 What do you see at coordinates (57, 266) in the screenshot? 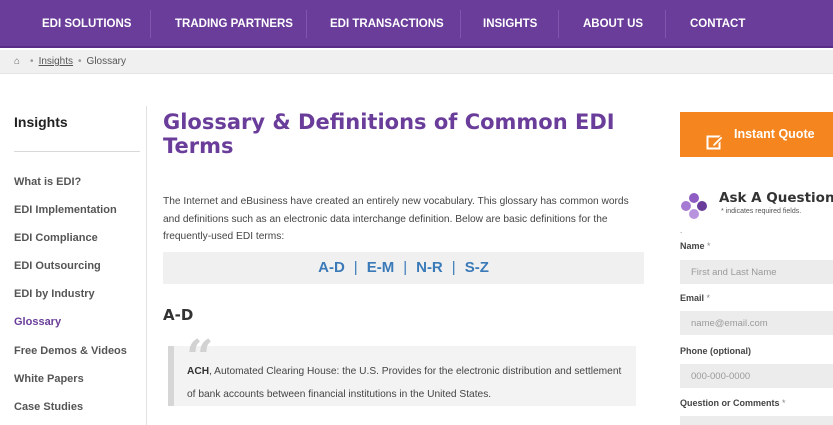
I see `sidebar-item-edi-outsourcing: EDI Outsourcing` at bounding box center [57, 266].